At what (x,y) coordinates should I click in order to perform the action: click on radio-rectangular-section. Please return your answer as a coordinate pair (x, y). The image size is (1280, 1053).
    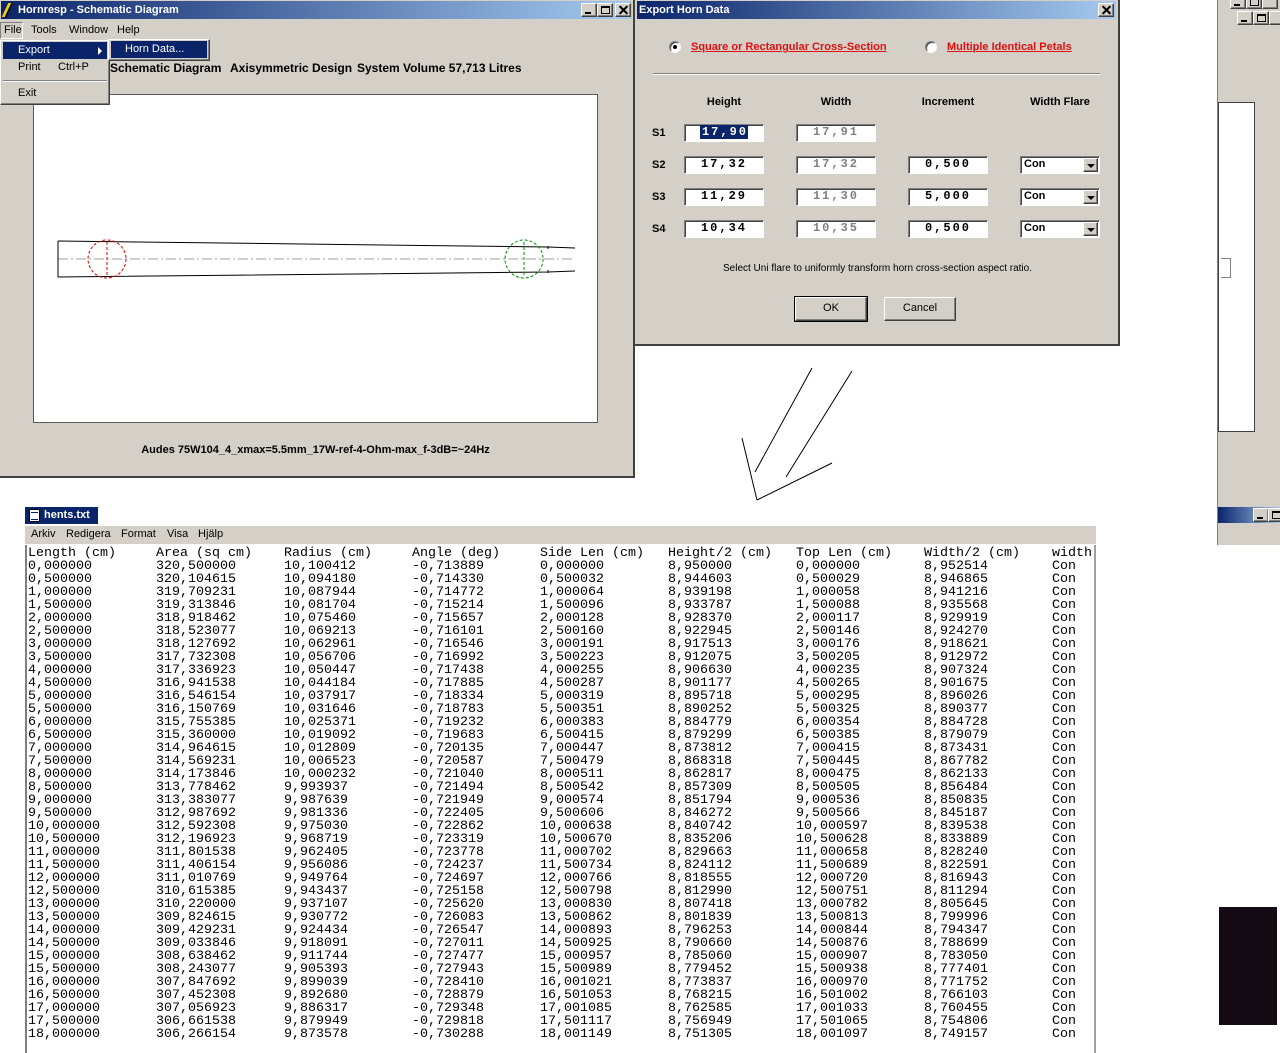
    Looking at the image, I should click on (675, 47).